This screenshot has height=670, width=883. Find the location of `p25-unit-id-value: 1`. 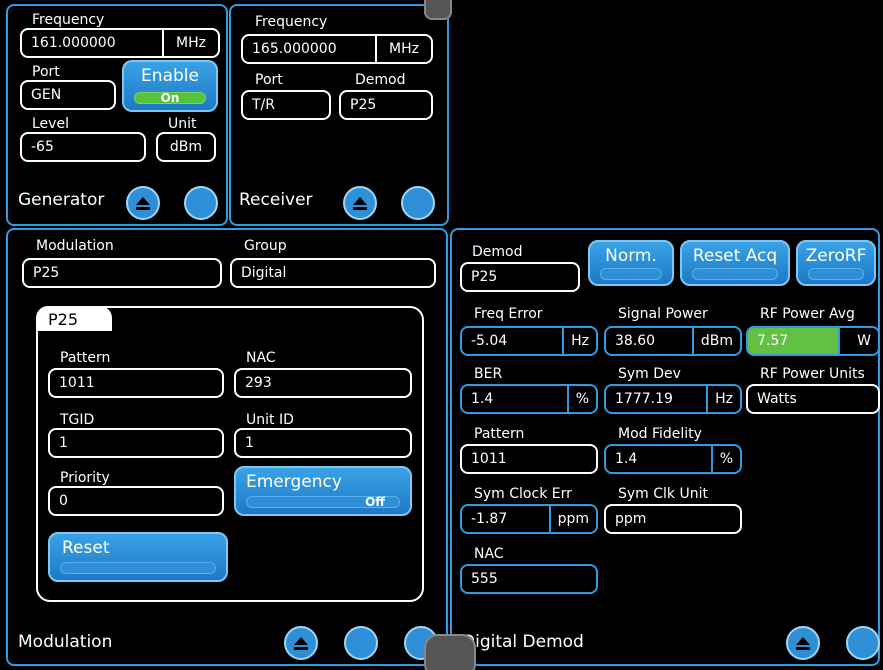

p25-unit-id-value: 1 is located at coordinates (249, 443).